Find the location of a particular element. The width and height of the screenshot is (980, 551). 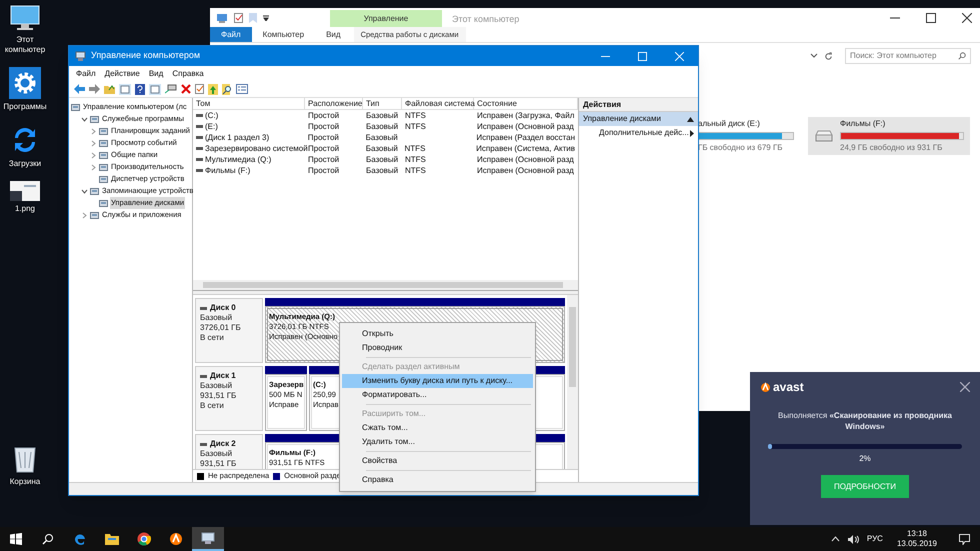

search-field: Поиск: Этот компьютер is located at coordinates (908, 56).